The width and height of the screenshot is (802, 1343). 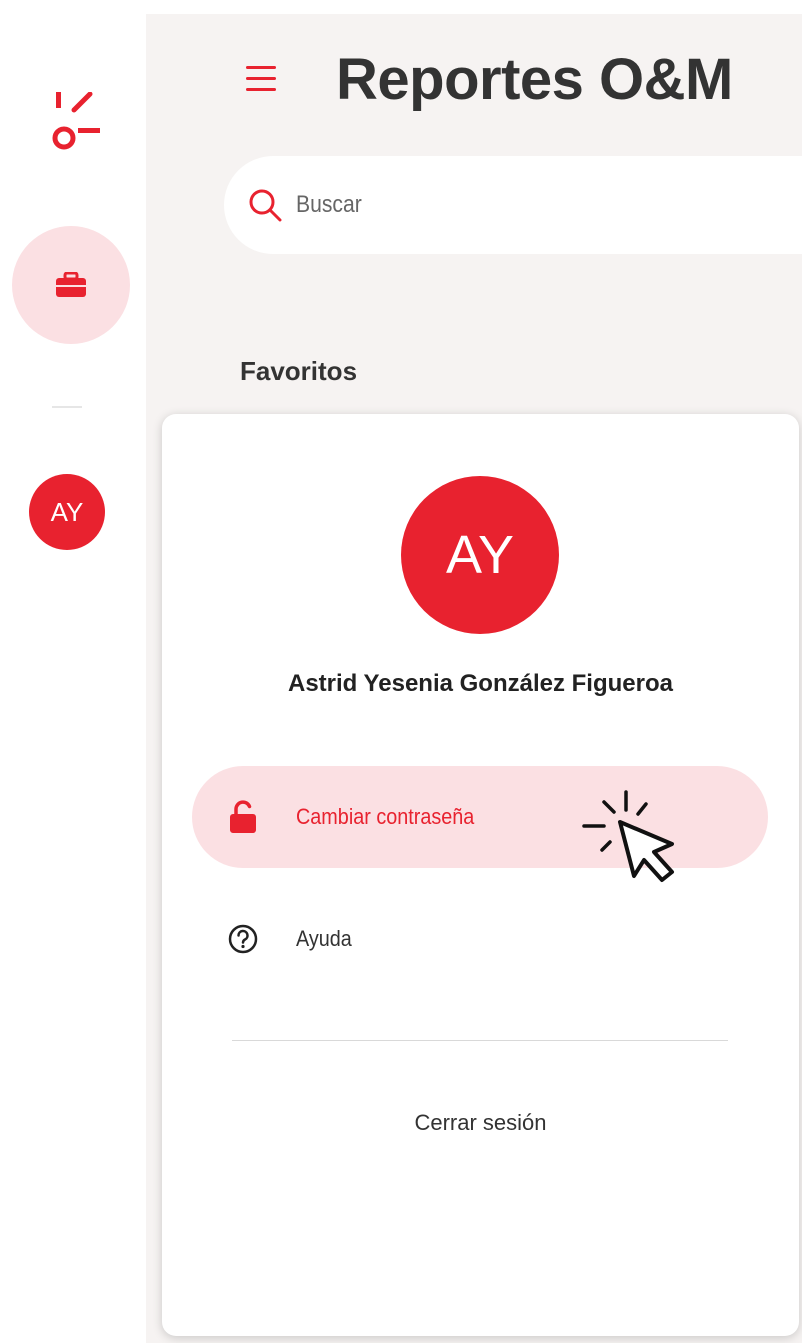 What do you see at coordinates (67, 512) in the screenshot?
I see `rail-user-avatar: AY` at bounding box center [67, 512].